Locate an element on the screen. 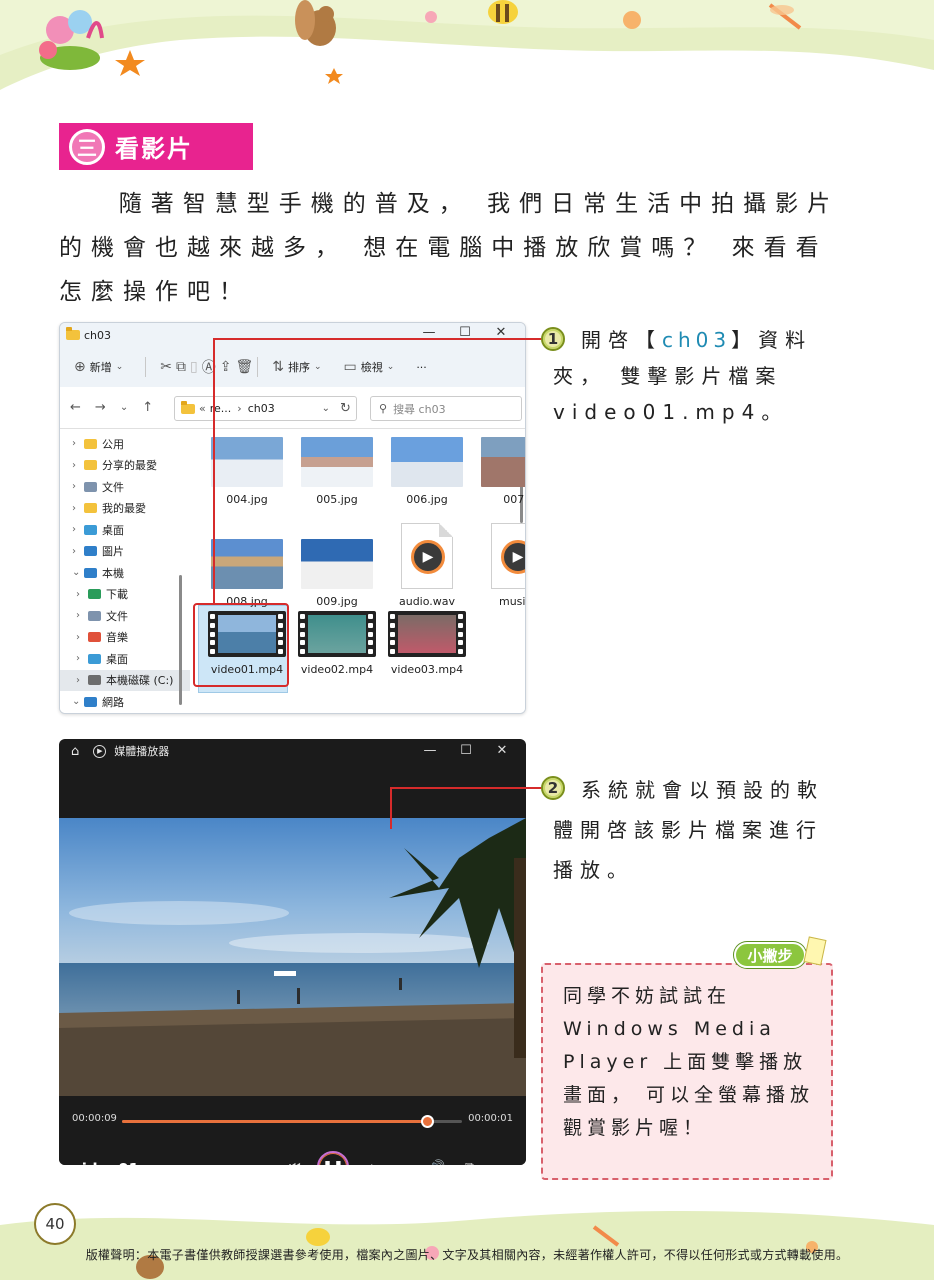 Image resolution: width=934 pixels, height=1280 pixels. copy-icon: ⧉ is located at coordinates (181, 367).